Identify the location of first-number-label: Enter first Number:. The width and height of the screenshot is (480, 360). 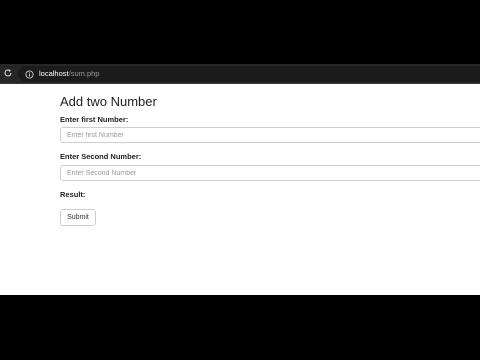
(94, 119).